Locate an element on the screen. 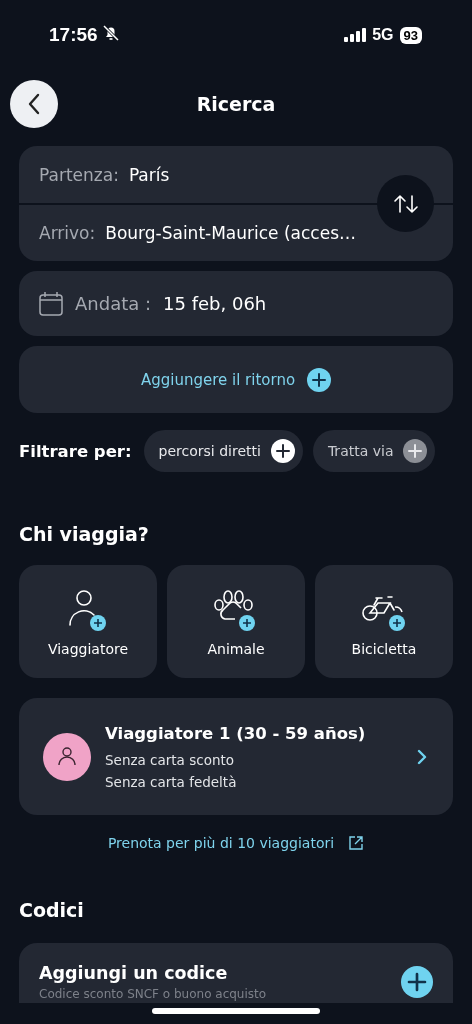 The height and width of the screenshot is (1024, 472). clock-time: 17:56 is located at coordinates (73, 35).